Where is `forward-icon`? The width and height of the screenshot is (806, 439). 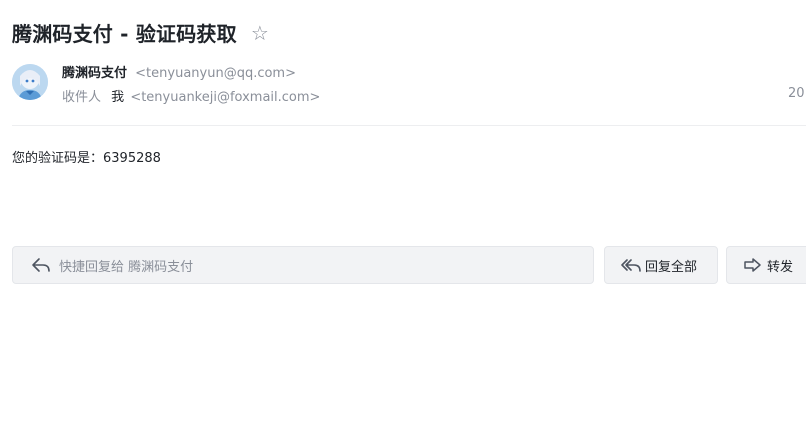 forward-icon is located at coordinates (753, 265).